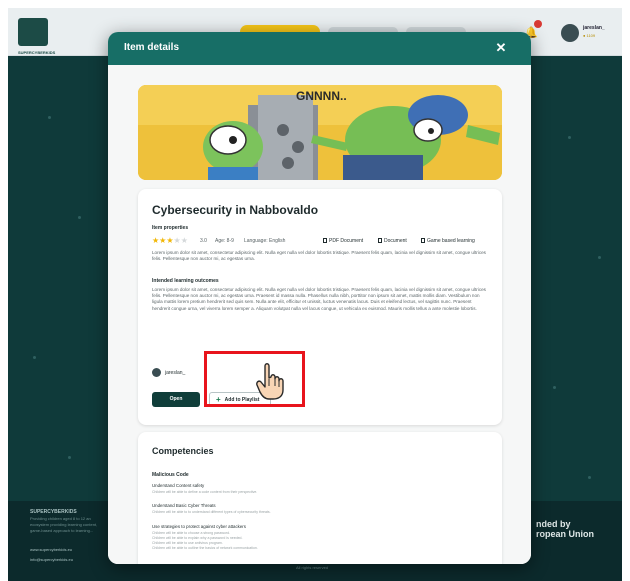 This screenshot has height=581, width=630. I want to click on hero-illustration: GNNNN.., so click(320, 132).